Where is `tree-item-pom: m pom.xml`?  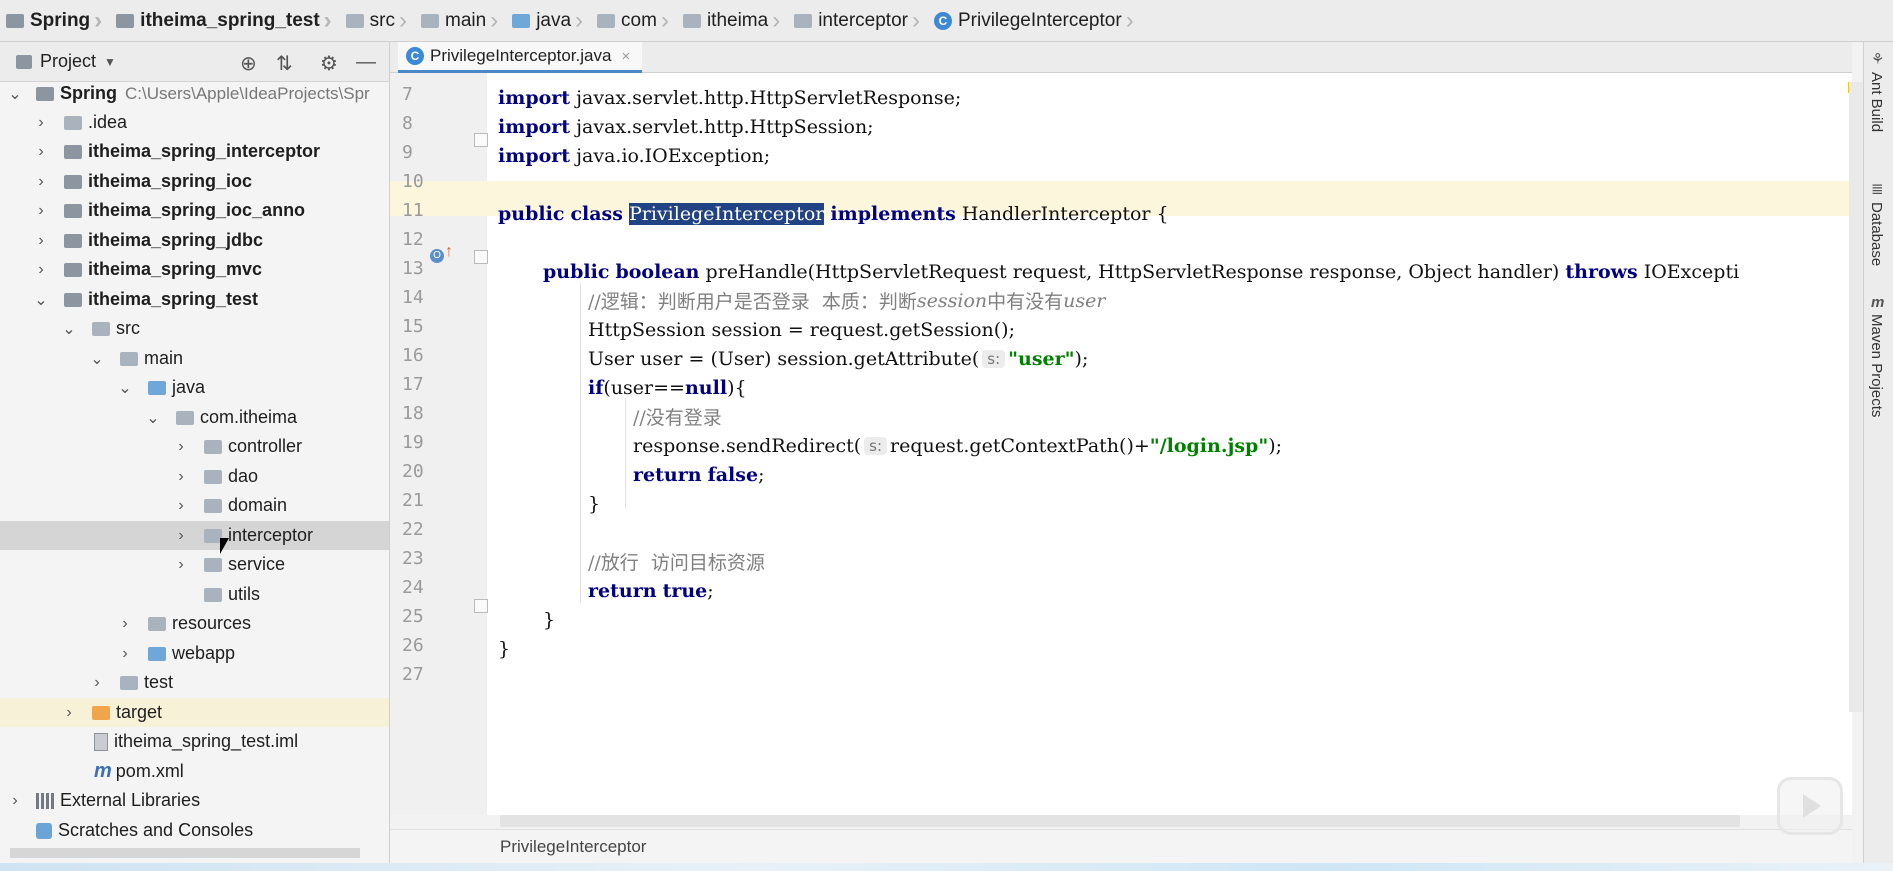
tree-item-pom: m pom.xml is located at coordinates (194, 771).